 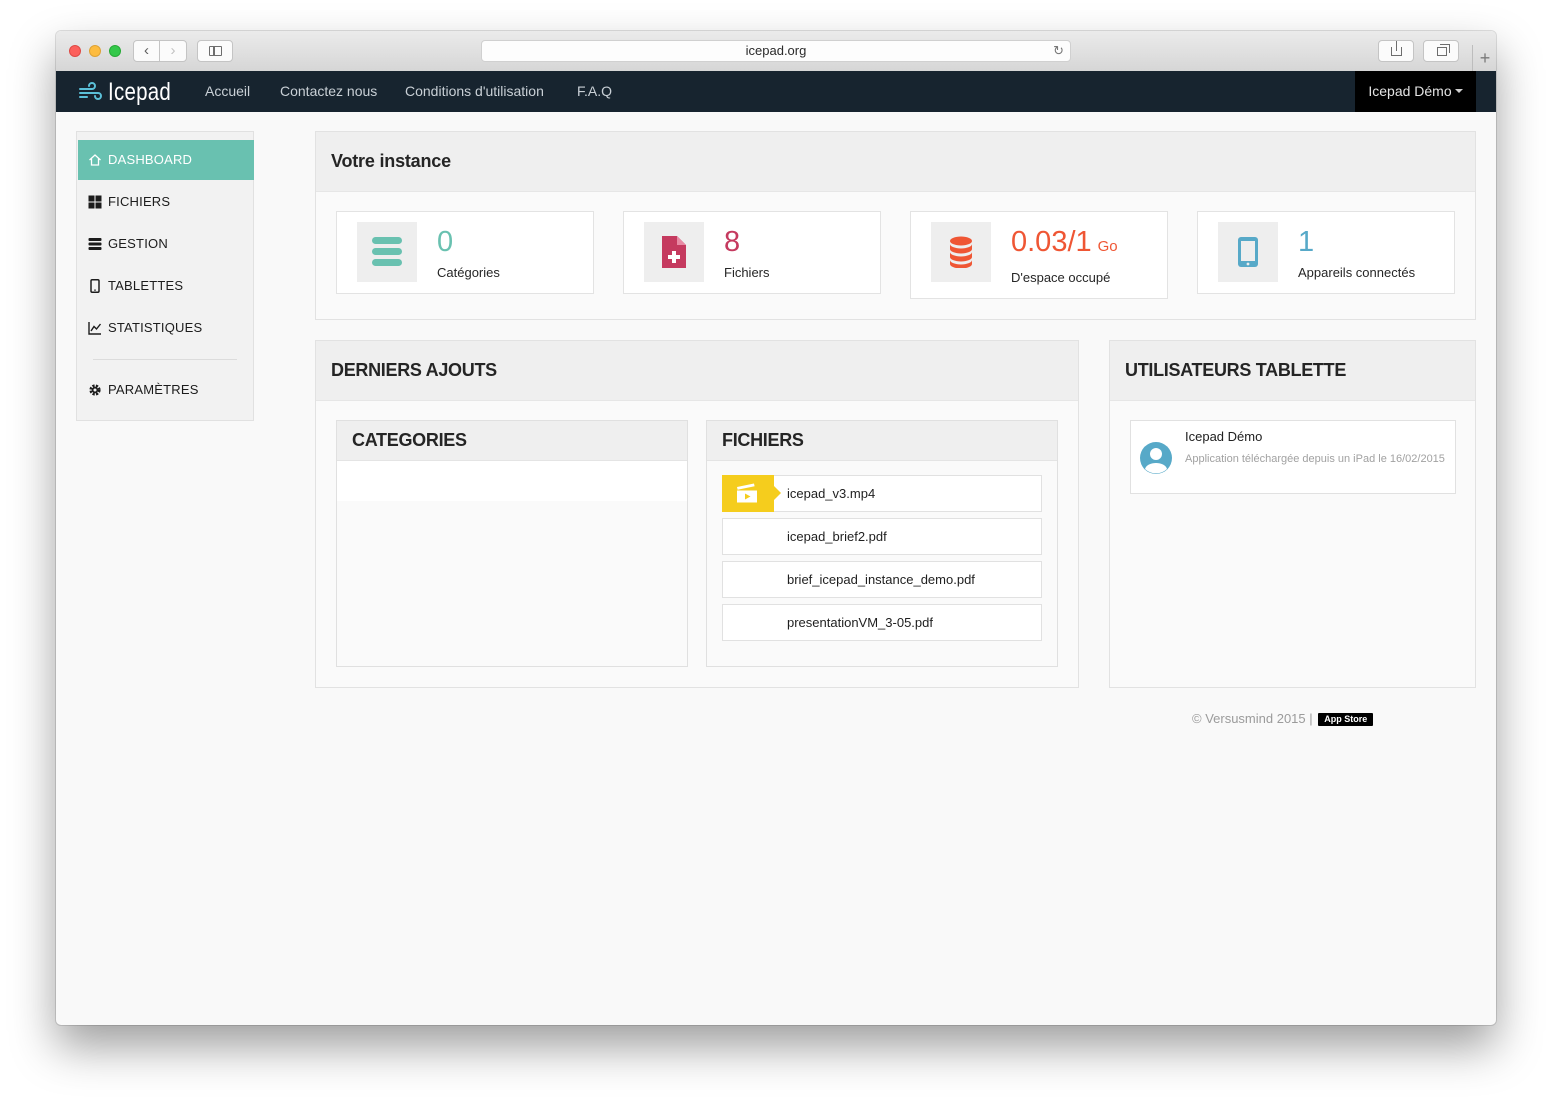 I want to click on panel-title: DERNIERS AJOUTS, so click(x=414, y=370).